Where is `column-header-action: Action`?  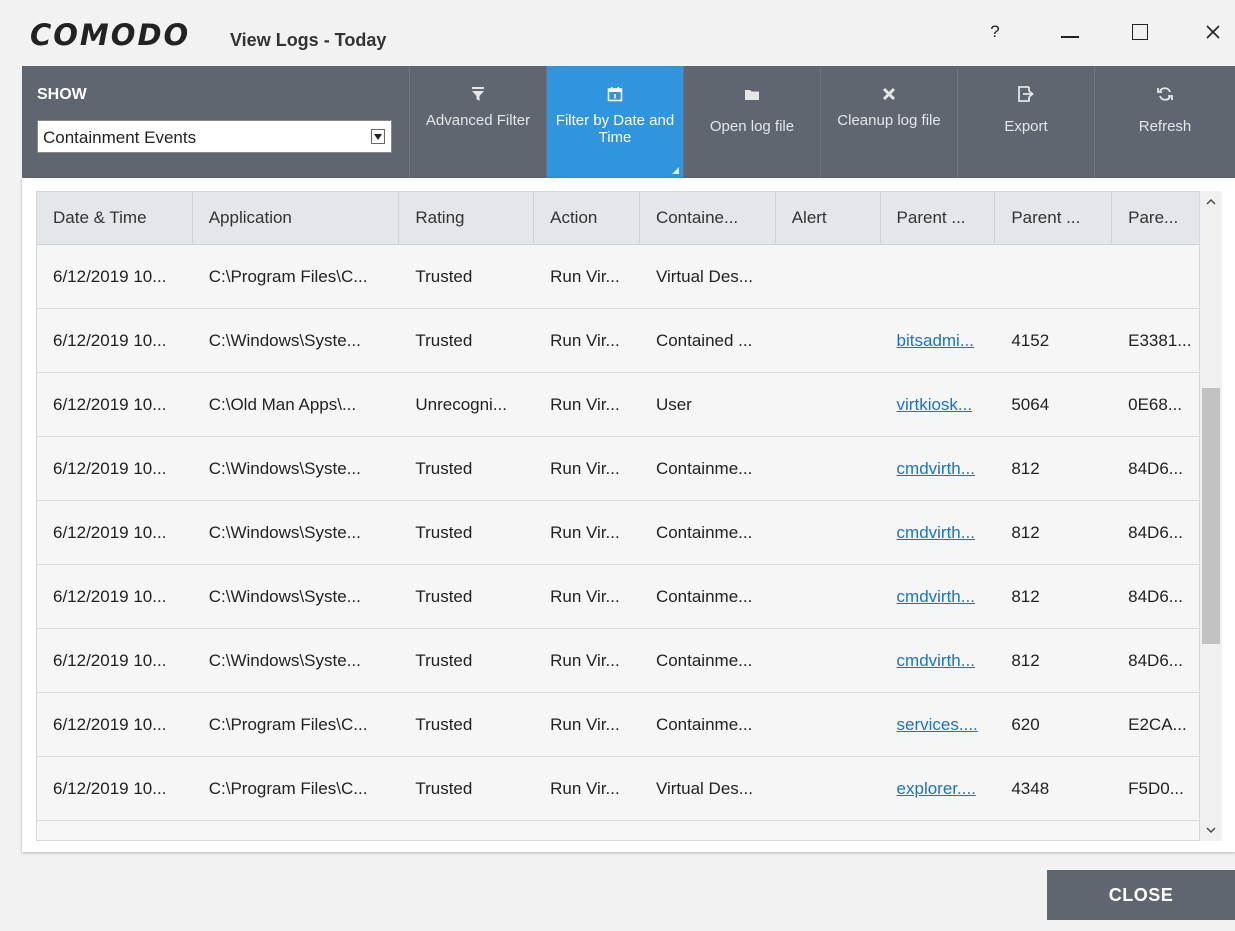 column-header-action: Action is located at coordinates (587, 218).